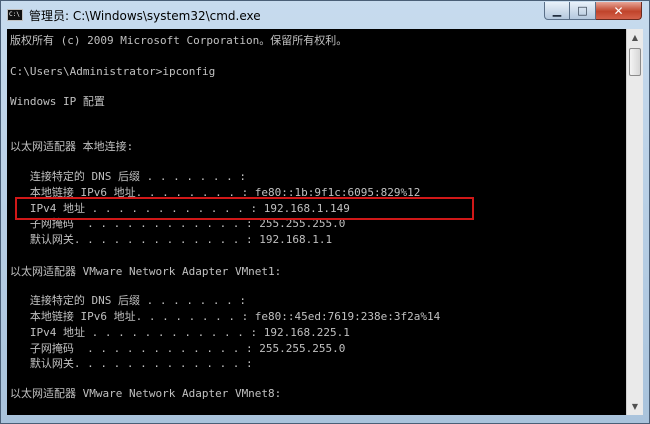 The height and width of the screenshot is (424, 650). I want to click on ip-config-header: Windows IP 配置, so click(57, 101).